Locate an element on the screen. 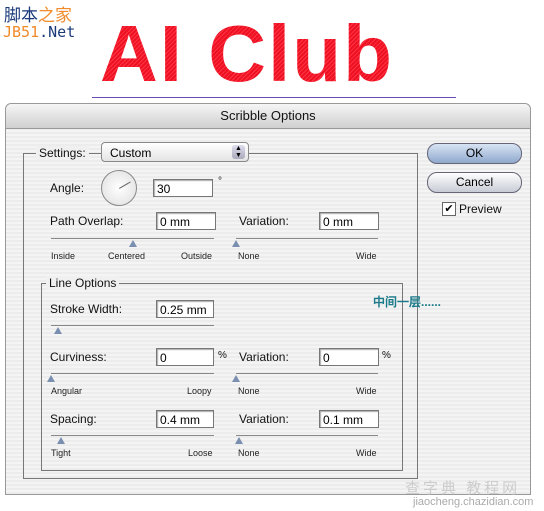 This screenshot has height=511, width=544. watermark-bottom-url: jiaocheng.chazidian.com is located at coordinates (473, 502).